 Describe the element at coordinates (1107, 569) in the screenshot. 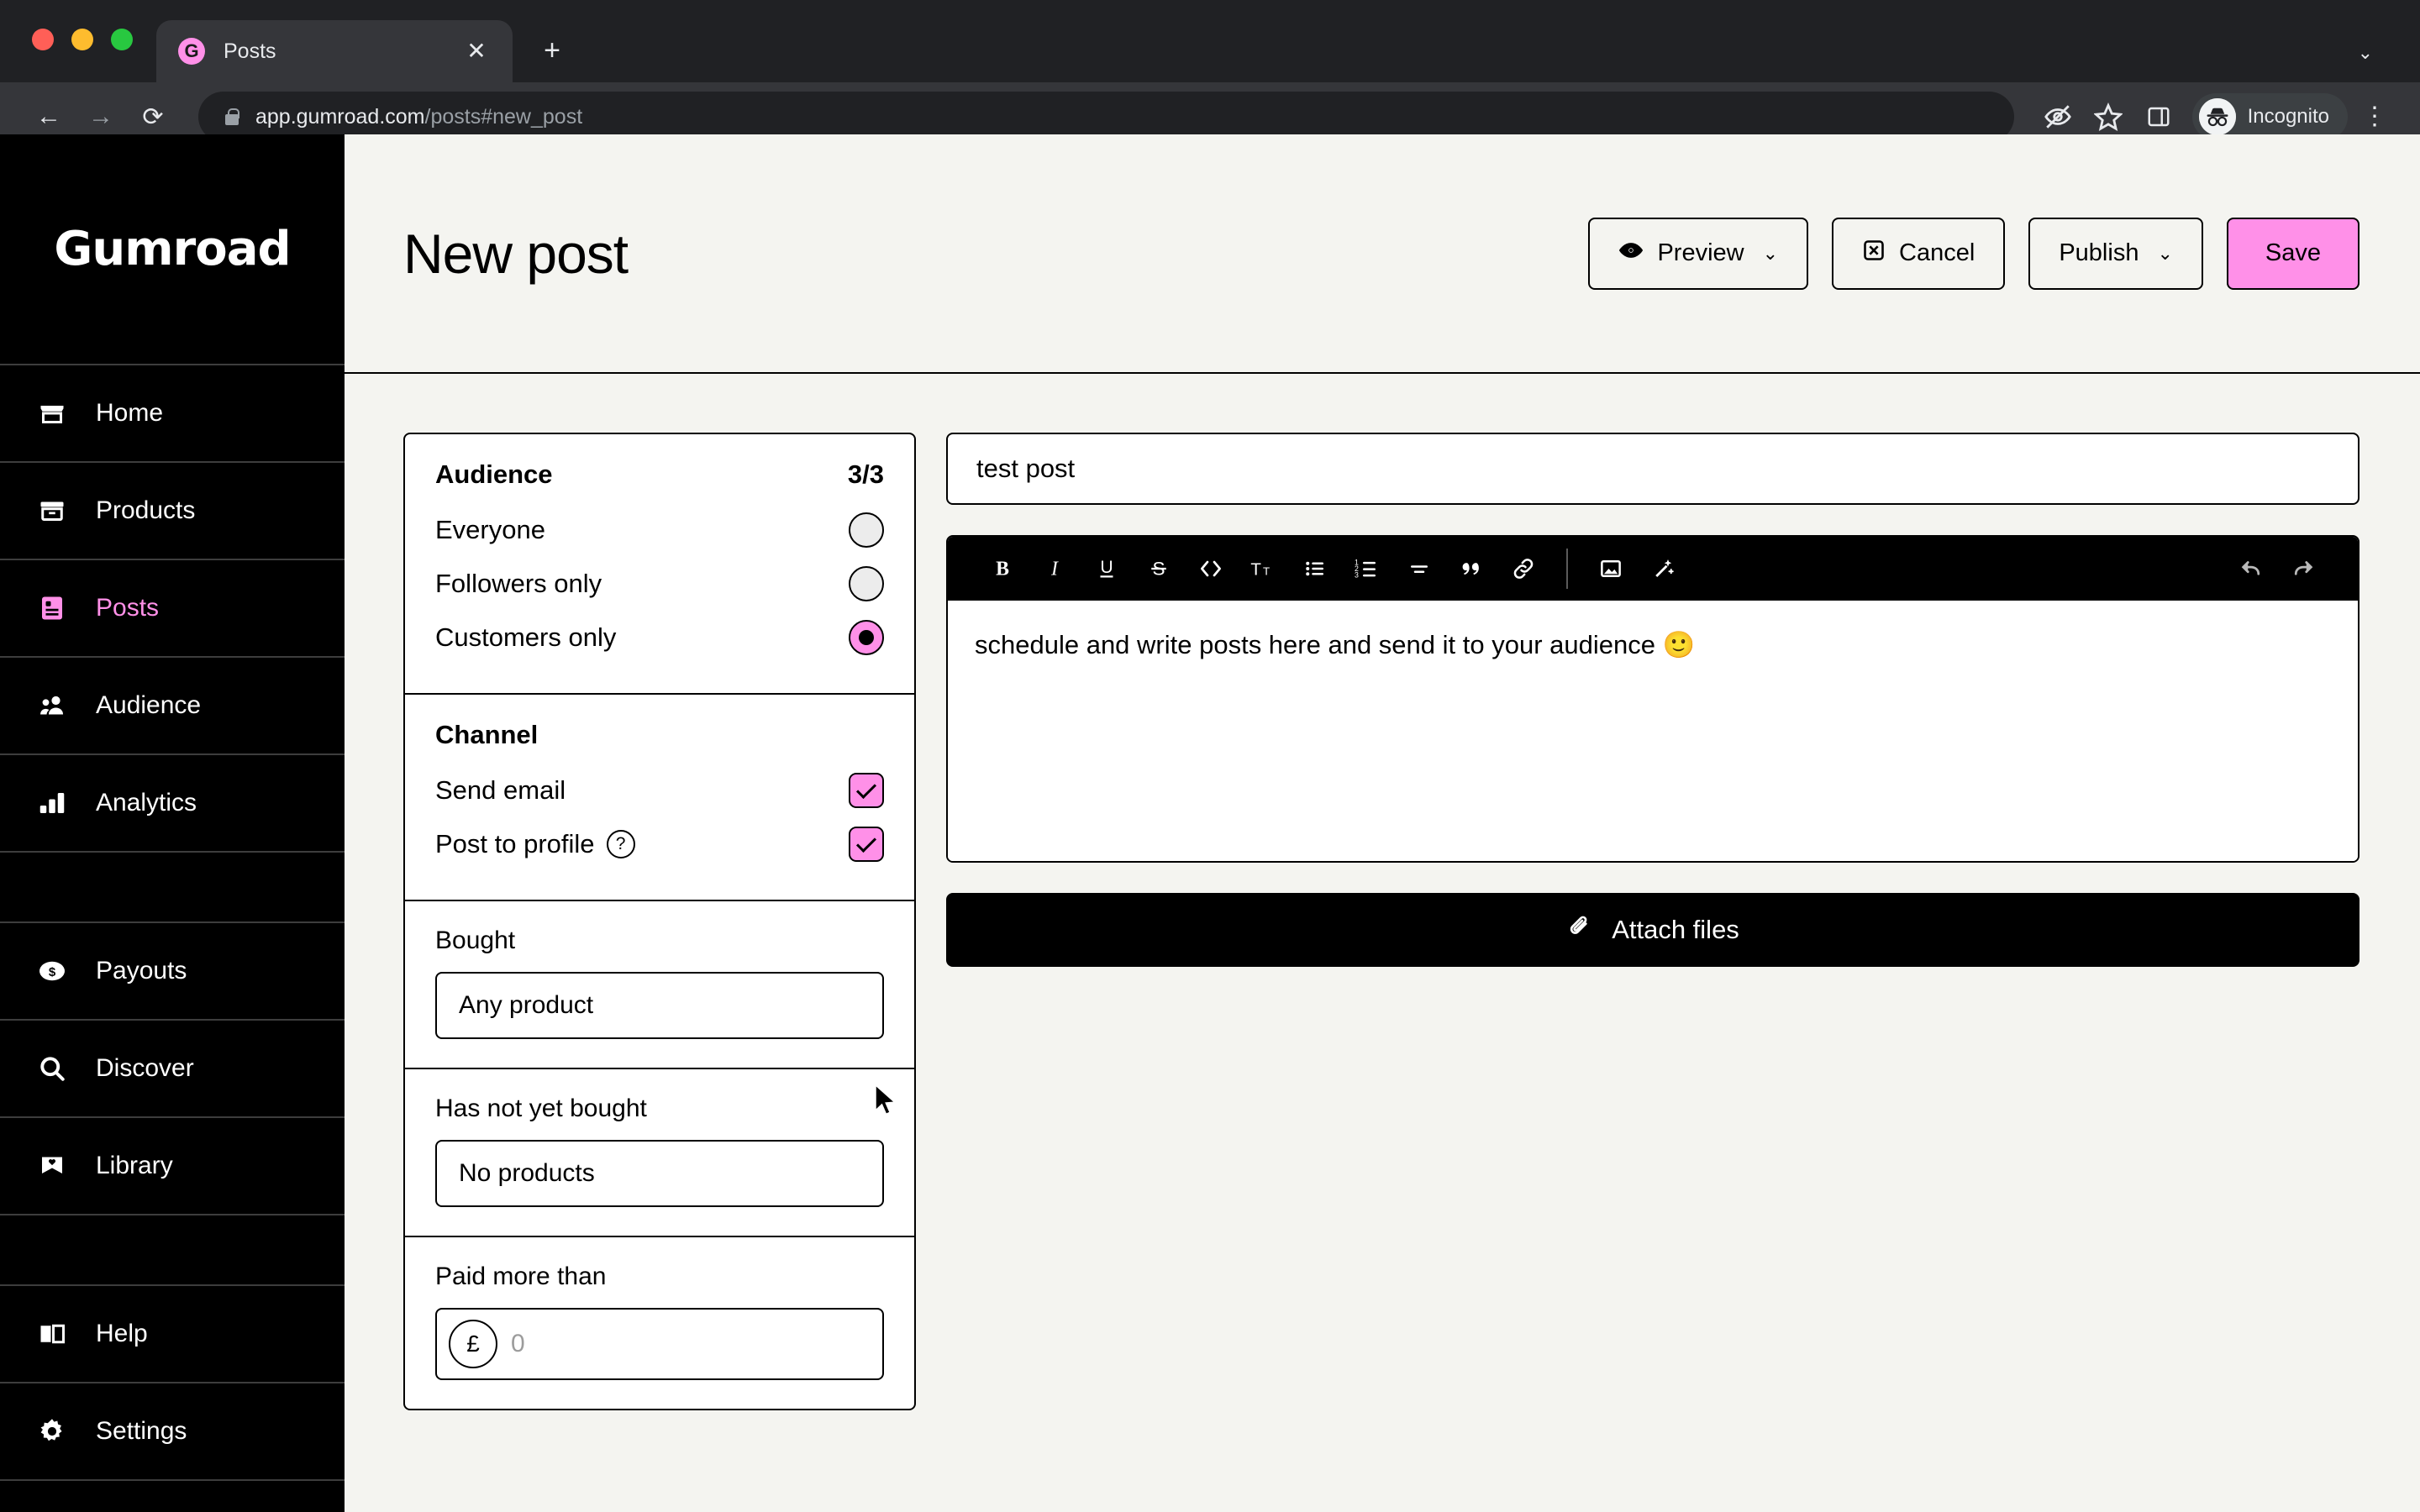

I see `underline-icon: U` at that location.